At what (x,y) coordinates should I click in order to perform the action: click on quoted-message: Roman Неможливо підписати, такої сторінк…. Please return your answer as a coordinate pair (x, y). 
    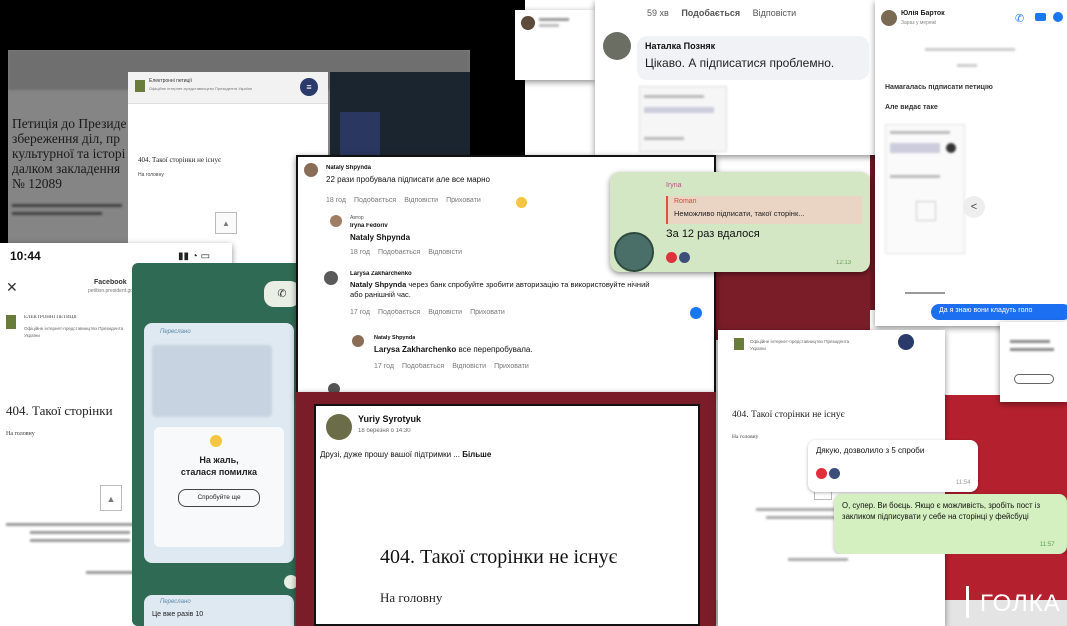
    Looking at the image, I should click on (764, 210).